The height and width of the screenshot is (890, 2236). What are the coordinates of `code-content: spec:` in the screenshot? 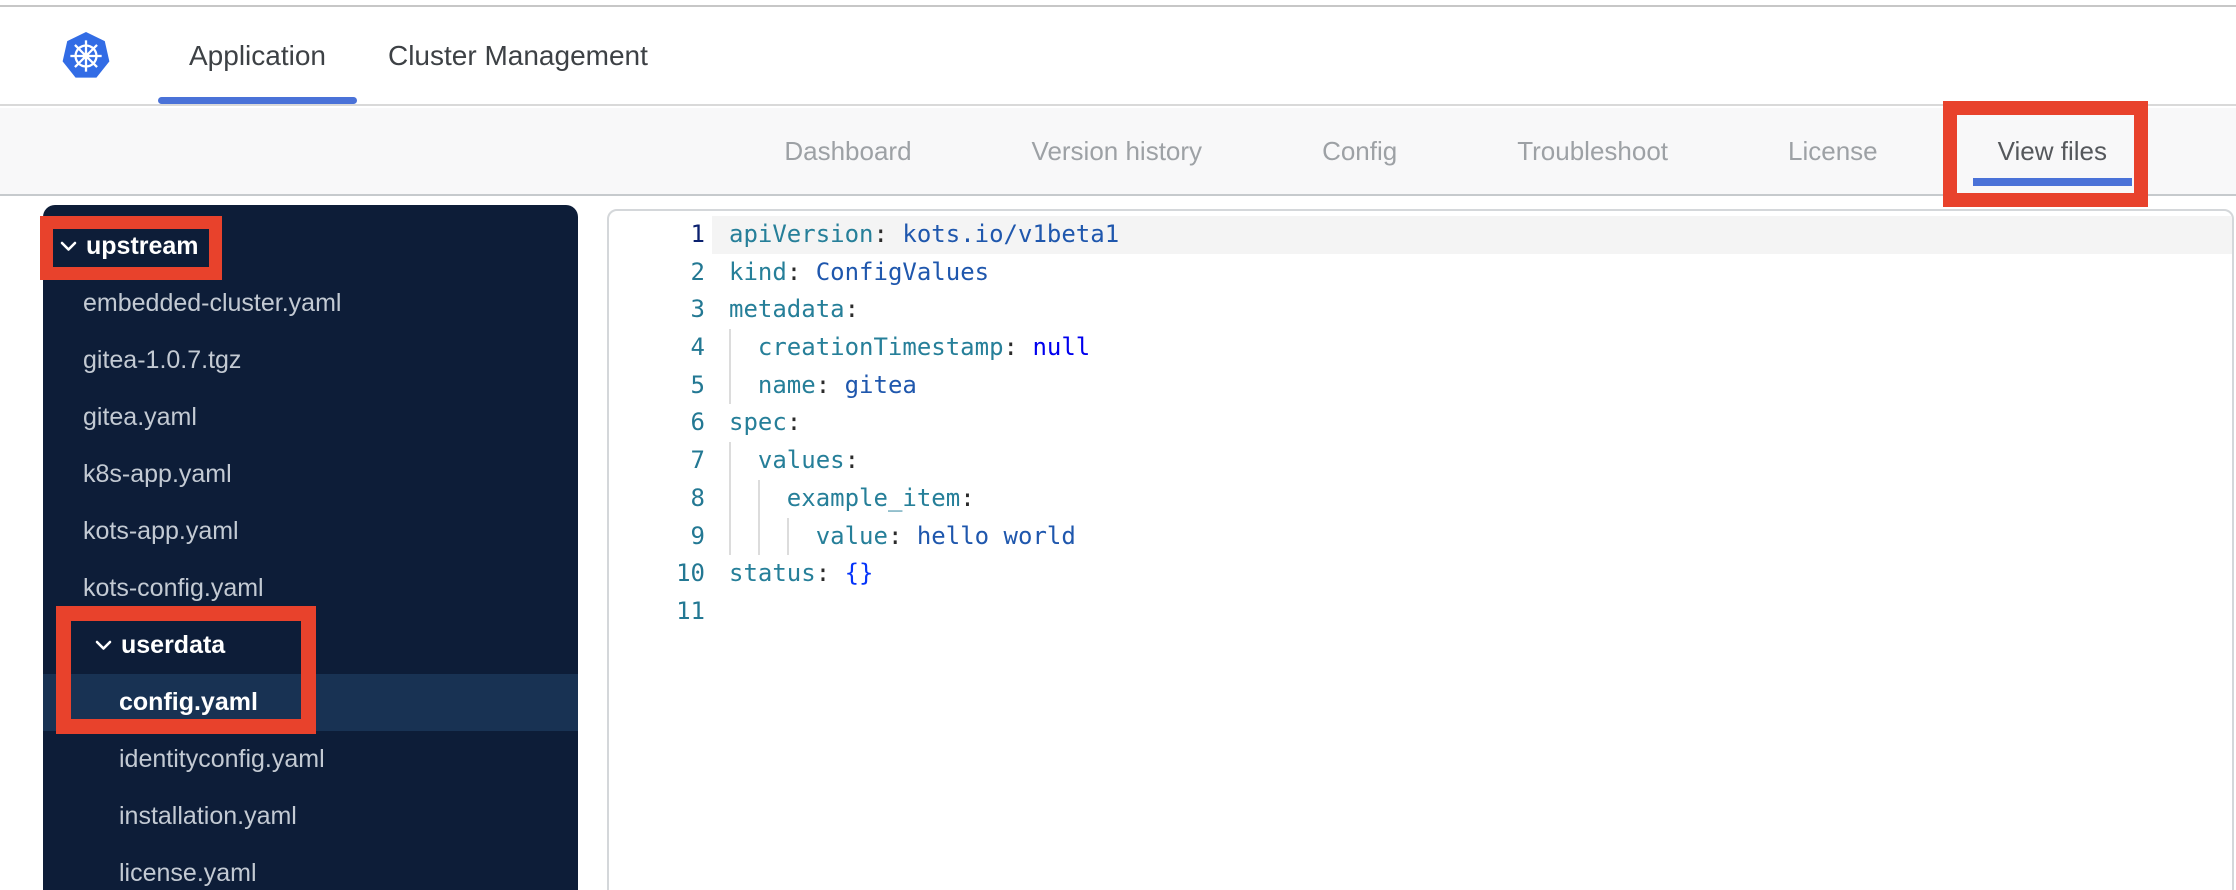 It's located at (1472, 423).